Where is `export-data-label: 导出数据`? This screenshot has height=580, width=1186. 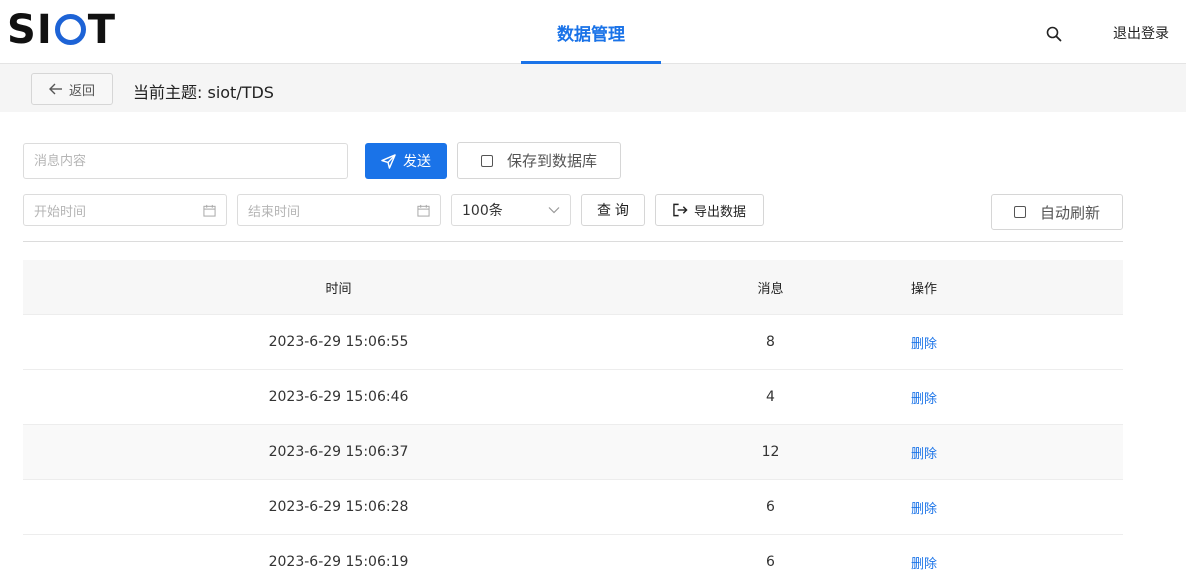 export-data-label: 导出数据 is located at coordinates (719, 211).